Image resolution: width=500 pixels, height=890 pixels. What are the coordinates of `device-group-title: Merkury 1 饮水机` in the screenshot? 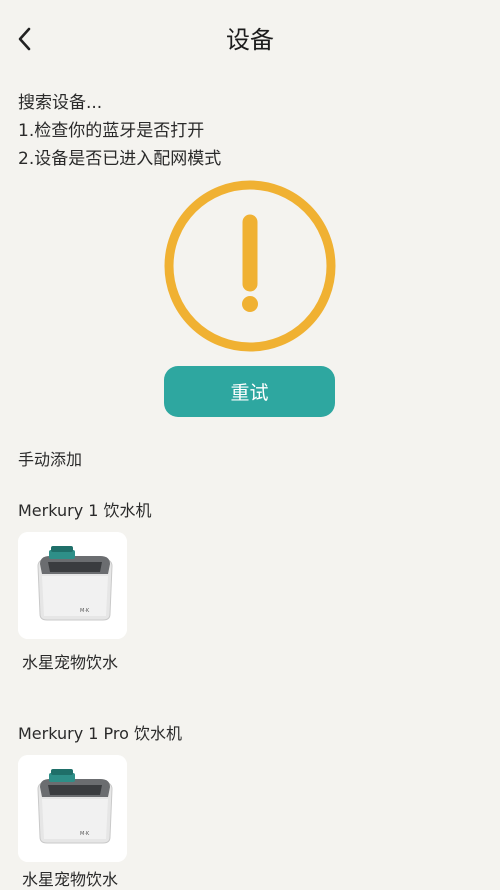 It's located at (85, 510).